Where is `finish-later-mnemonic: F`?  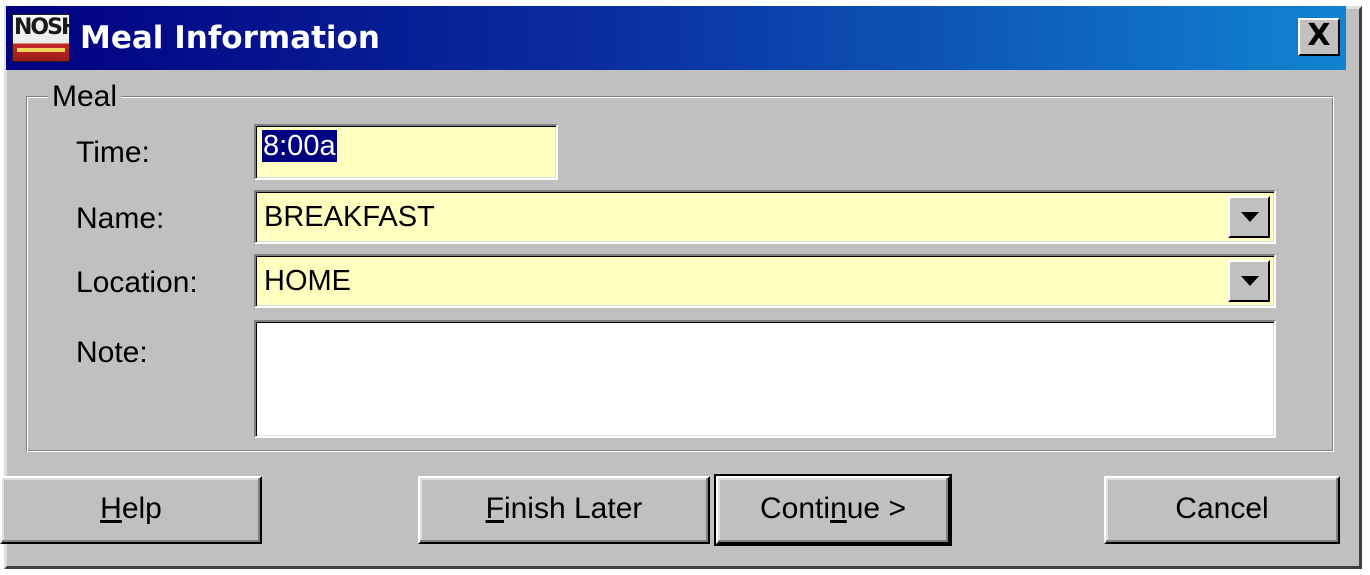
finish-later-mnemonic: F is located at coordinates (494, 508).